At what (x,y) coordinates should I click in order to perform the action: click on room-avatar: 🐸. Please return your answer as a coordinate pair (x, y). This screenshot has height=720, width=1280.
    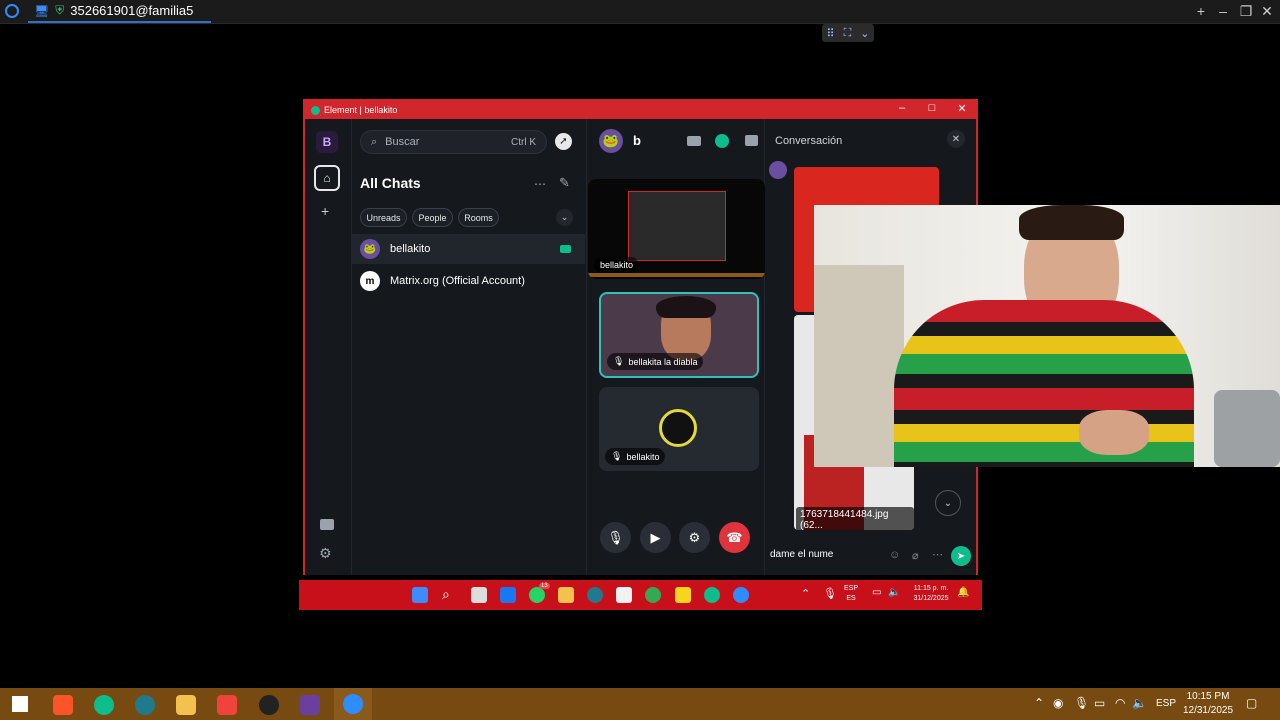
    Looking at the image, I should click on (370, 249).